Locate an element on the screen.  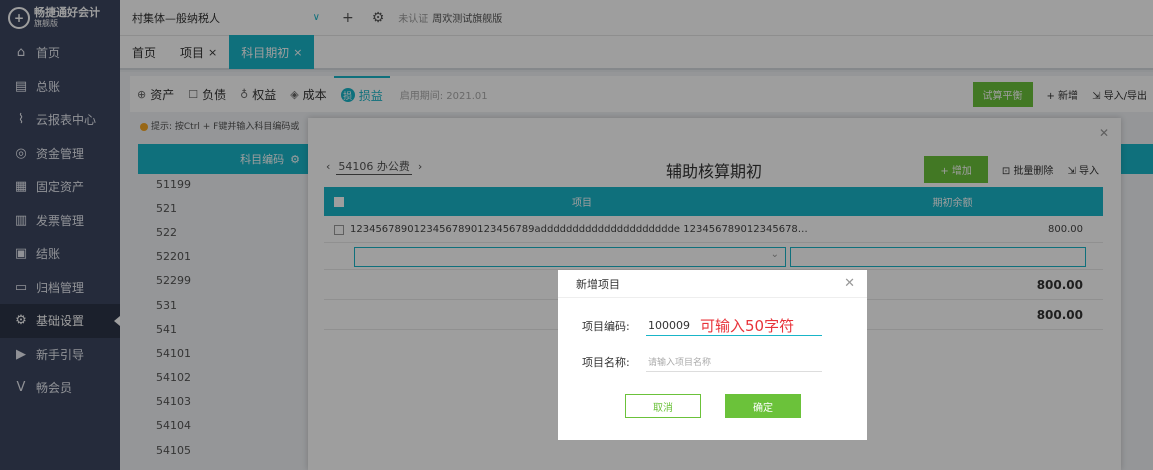
item-code-hint: 可输入50字符 is located at coordinates (747, 326).